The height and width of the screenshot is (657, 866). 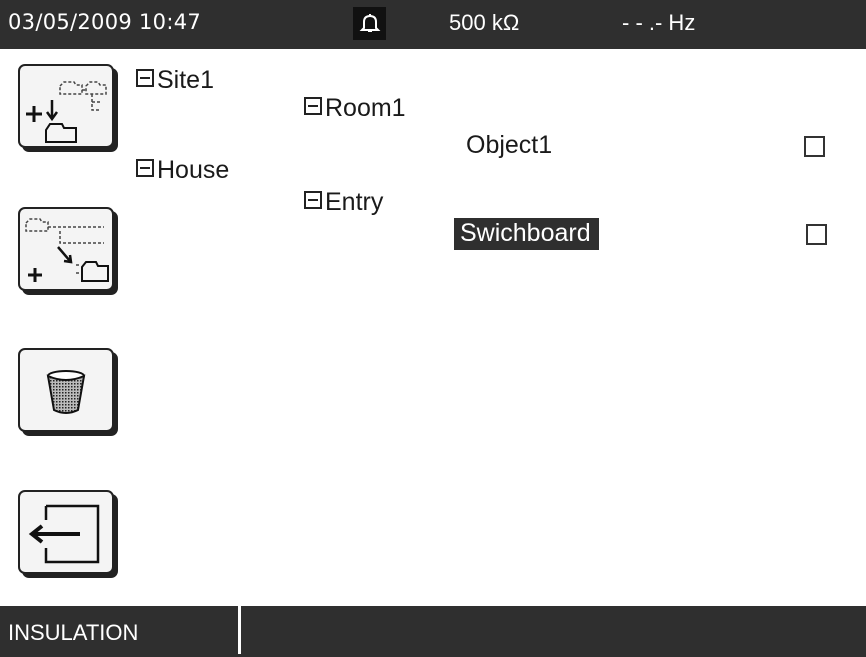 I want to click on delete-button, so click(x=66, y=390).